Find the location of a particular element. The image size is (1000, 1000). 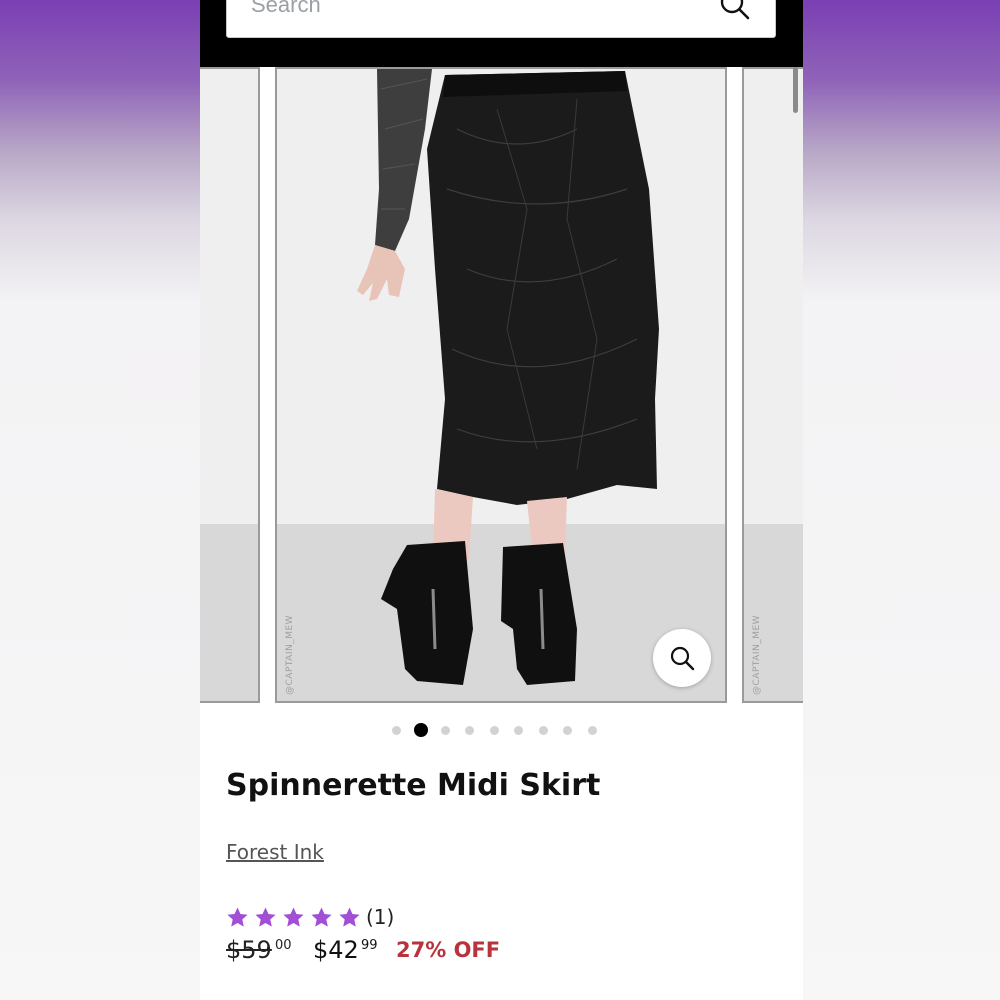

sale-price: $42 is located at coordinates (336, 950).